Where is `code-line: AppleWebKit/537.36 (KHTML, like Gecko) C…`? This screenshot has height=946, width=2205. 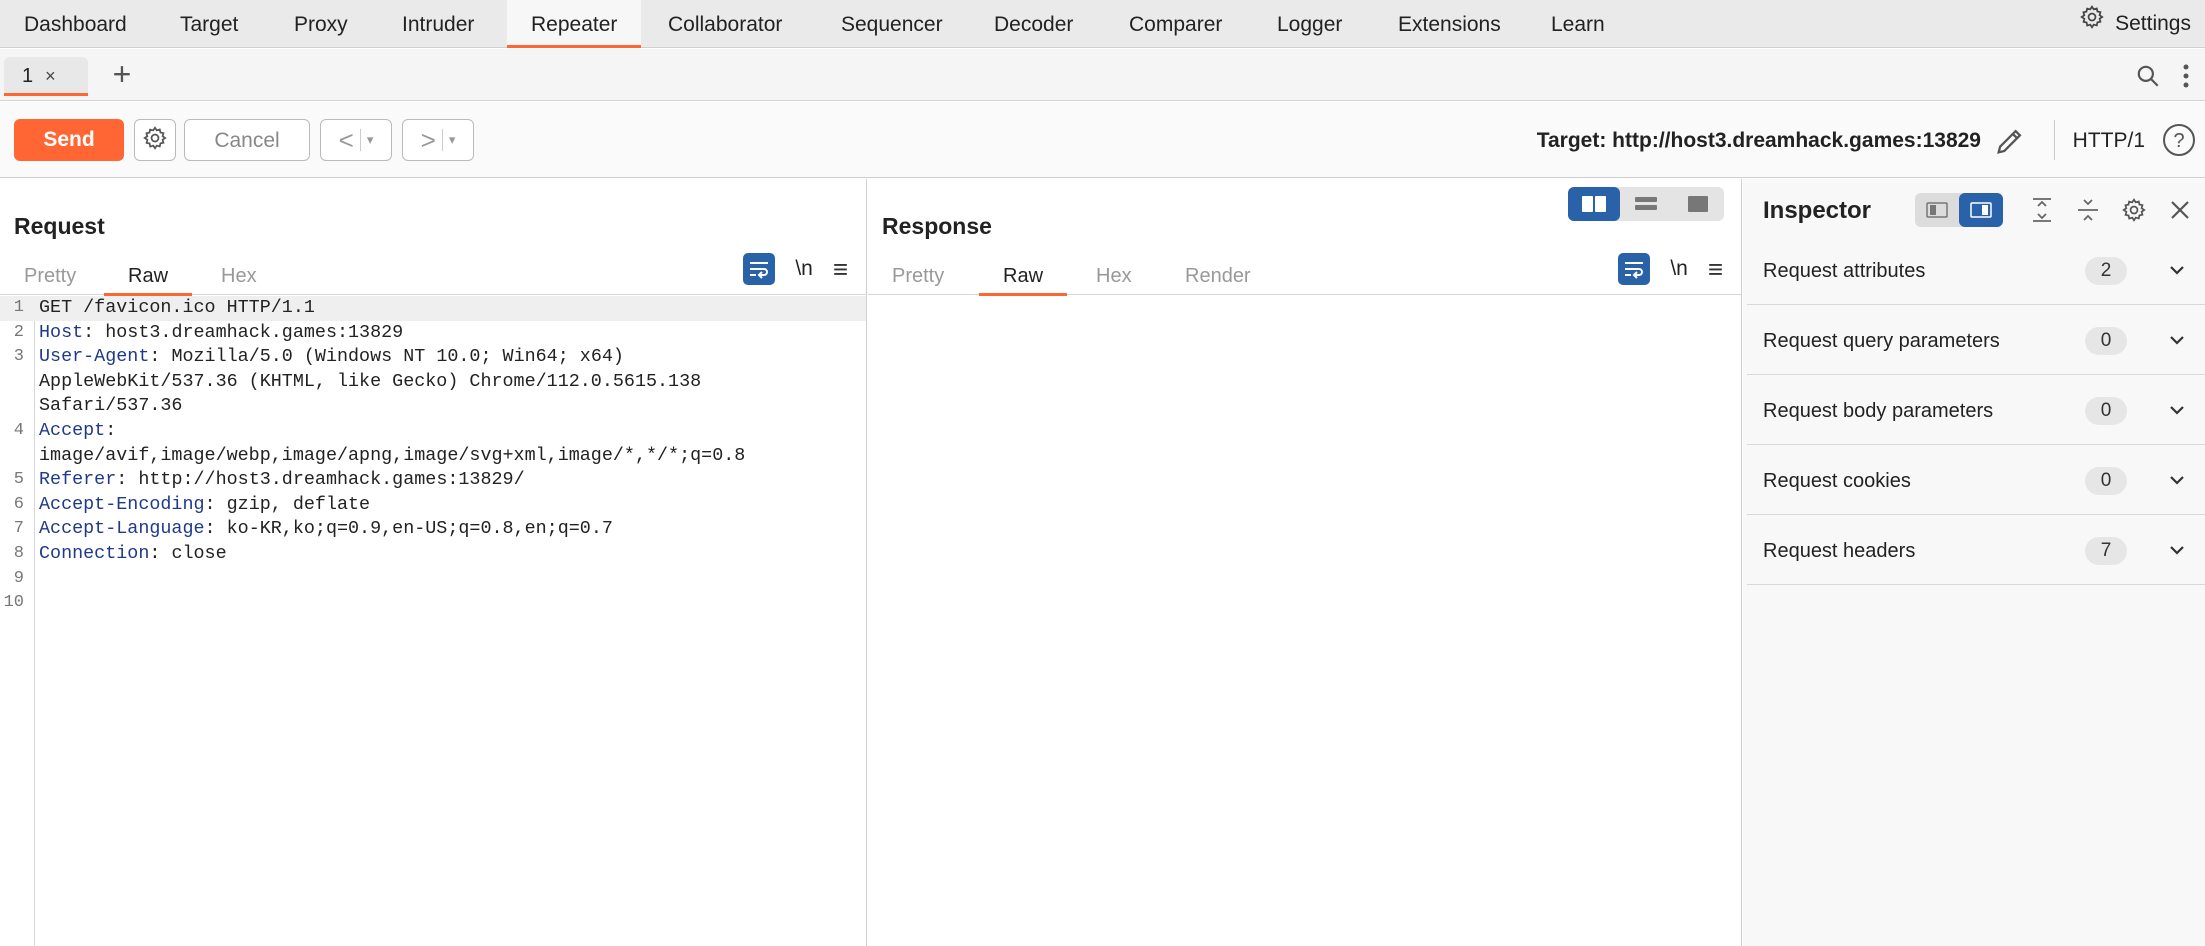 code-line: AppleWebKit/537.36 (KHTML, like Gecko) C… is located at coordinates (433, 382).